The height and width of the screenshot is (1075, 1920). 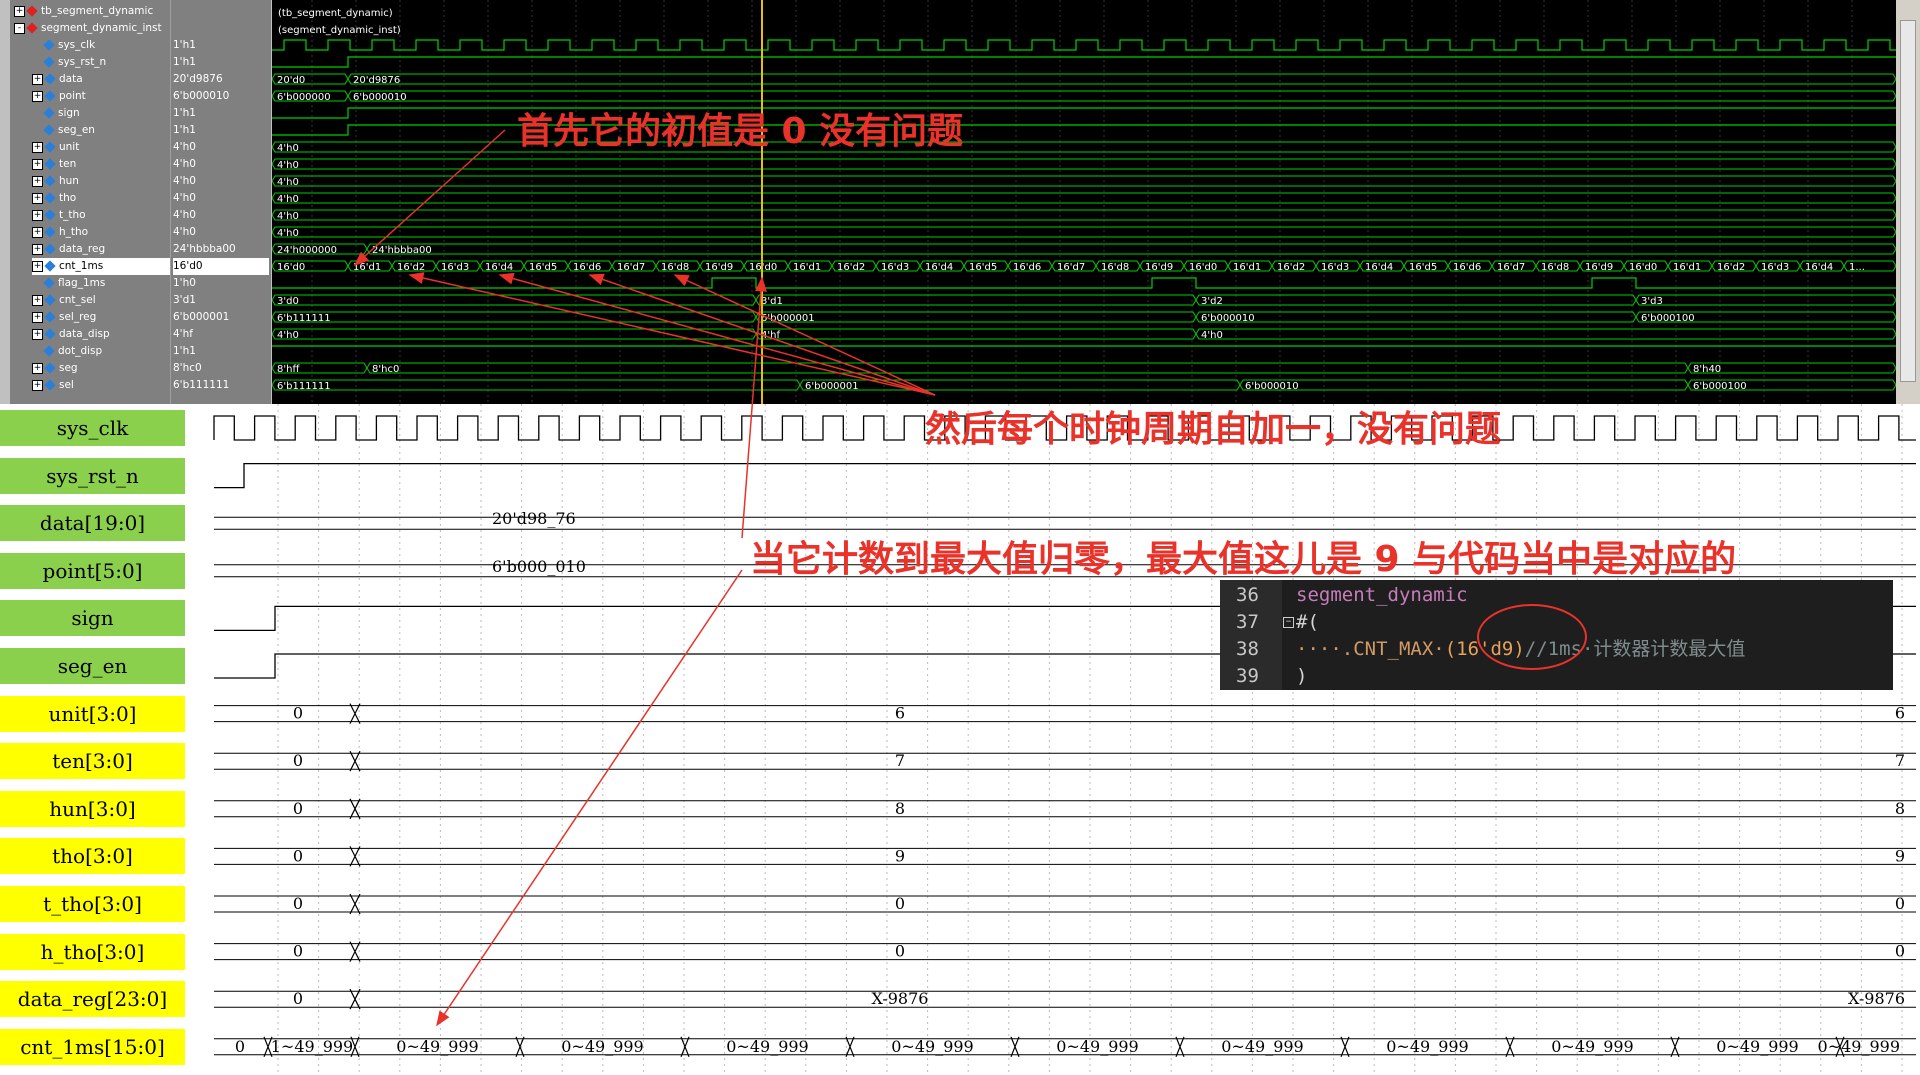 I want to click on line-number: 38, so click(x=1247, y=649).